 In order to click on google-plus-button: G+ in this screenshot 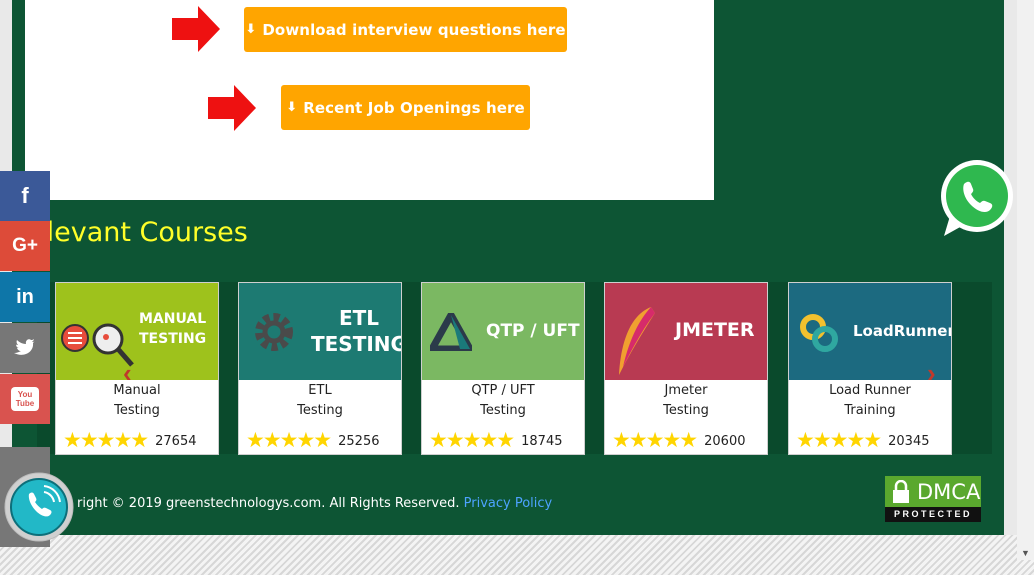, I will do `click(25, 246)`.